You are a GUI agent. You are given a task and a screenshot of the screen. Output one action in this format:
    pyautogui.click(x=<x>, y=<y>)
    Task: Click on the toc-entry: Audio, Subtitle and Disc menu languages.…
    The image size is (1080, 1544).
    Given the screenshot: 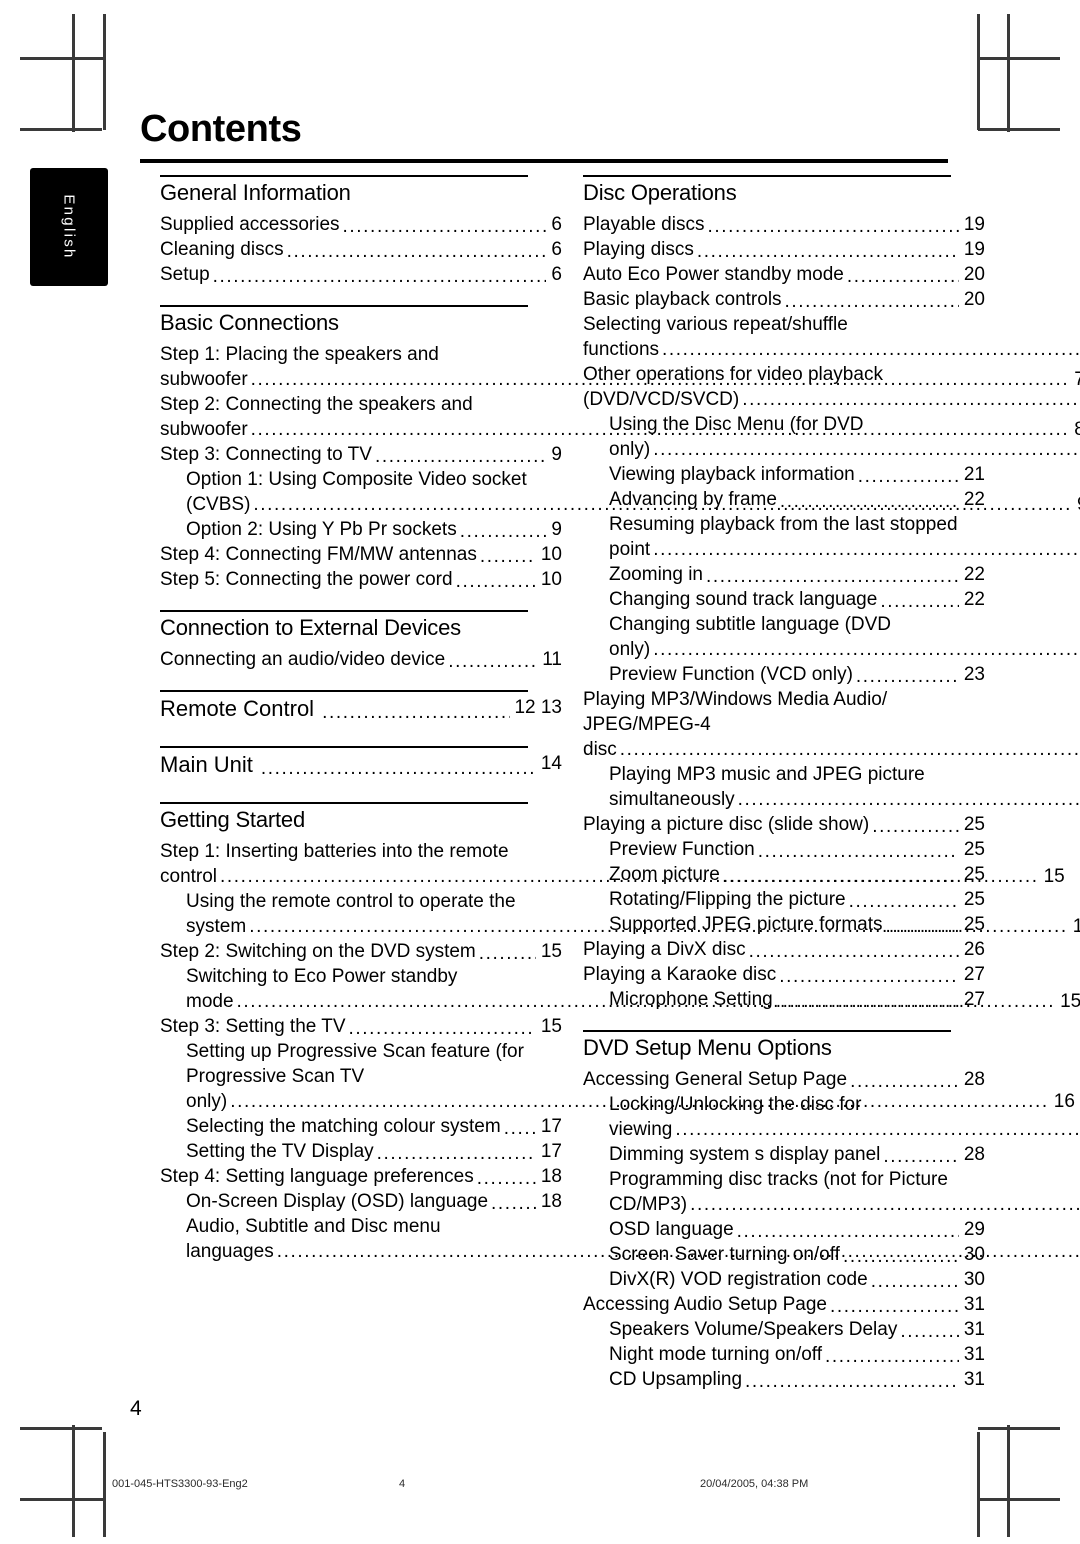 What is the action you would take?
    pyautogui.click(x=633, y=1239)
    